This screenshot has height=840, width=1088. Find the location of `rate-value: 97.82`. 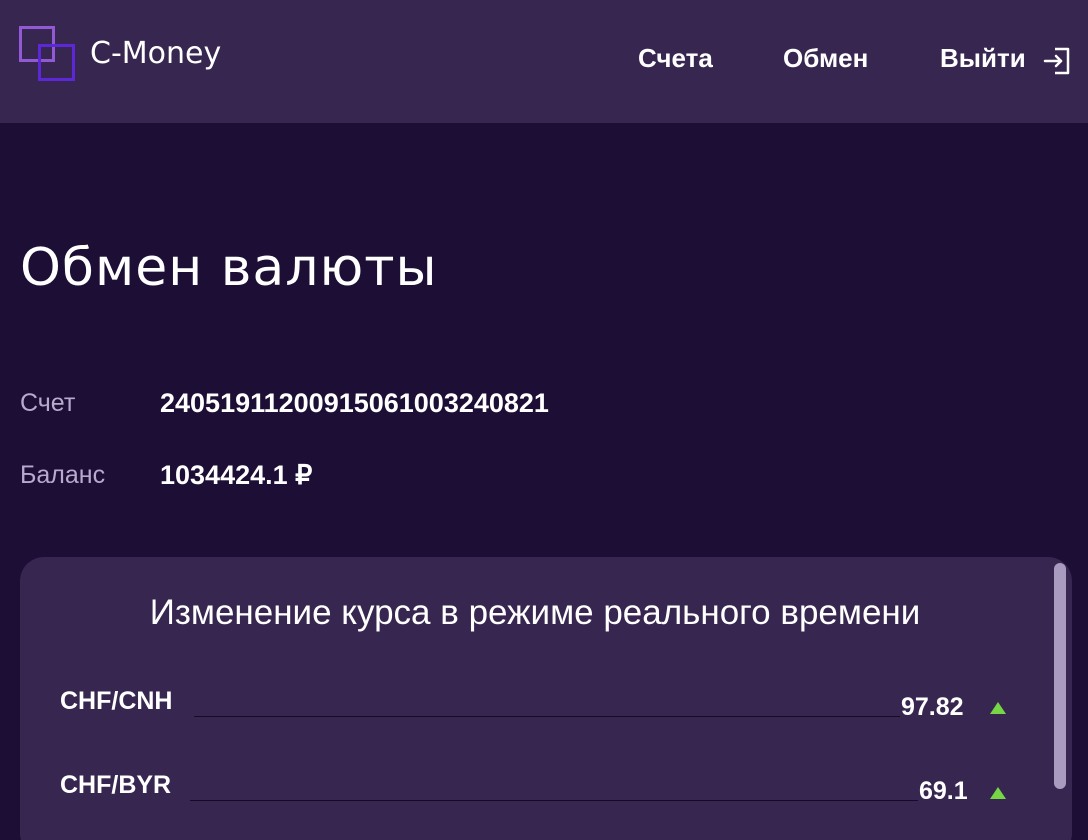

rate-value: 97.82 is located at coordinates (932, 707).